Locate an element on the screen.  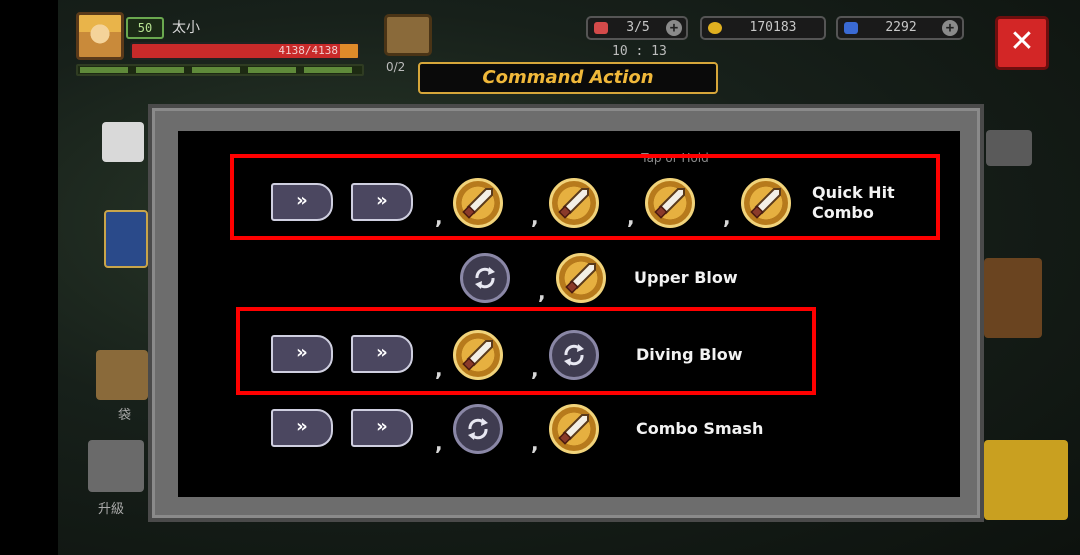
weapon-swap-icon is located at coordinates (1009, 148).